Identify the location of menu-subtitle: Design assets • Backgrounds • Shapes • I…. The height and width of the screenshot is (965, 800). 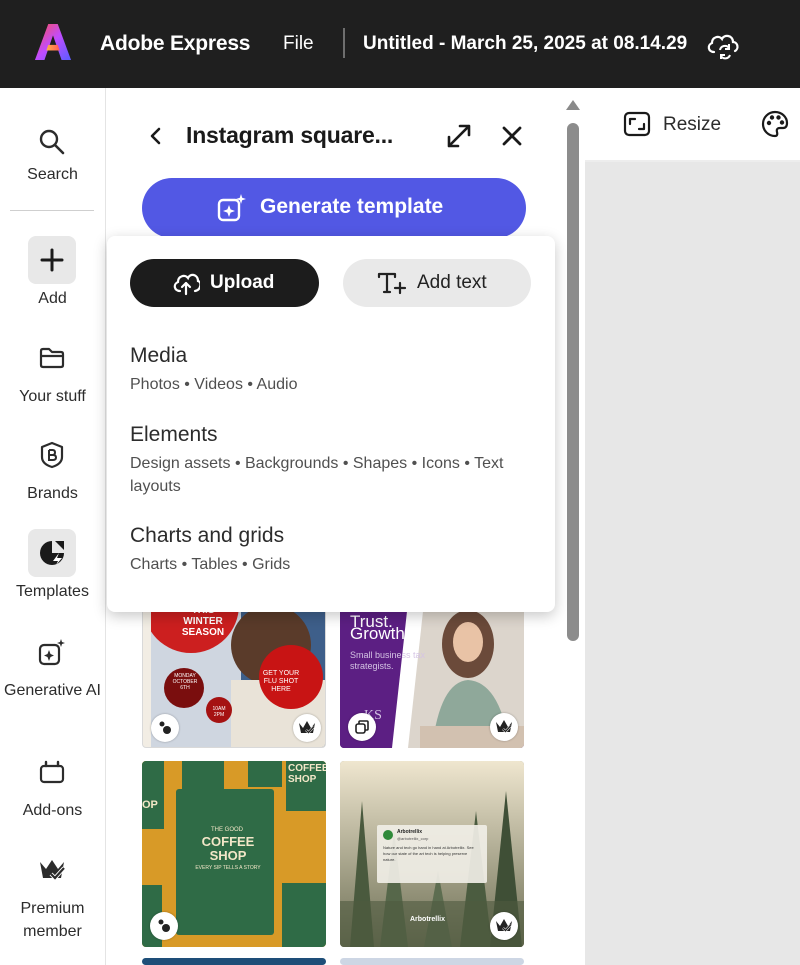
(317, 475).